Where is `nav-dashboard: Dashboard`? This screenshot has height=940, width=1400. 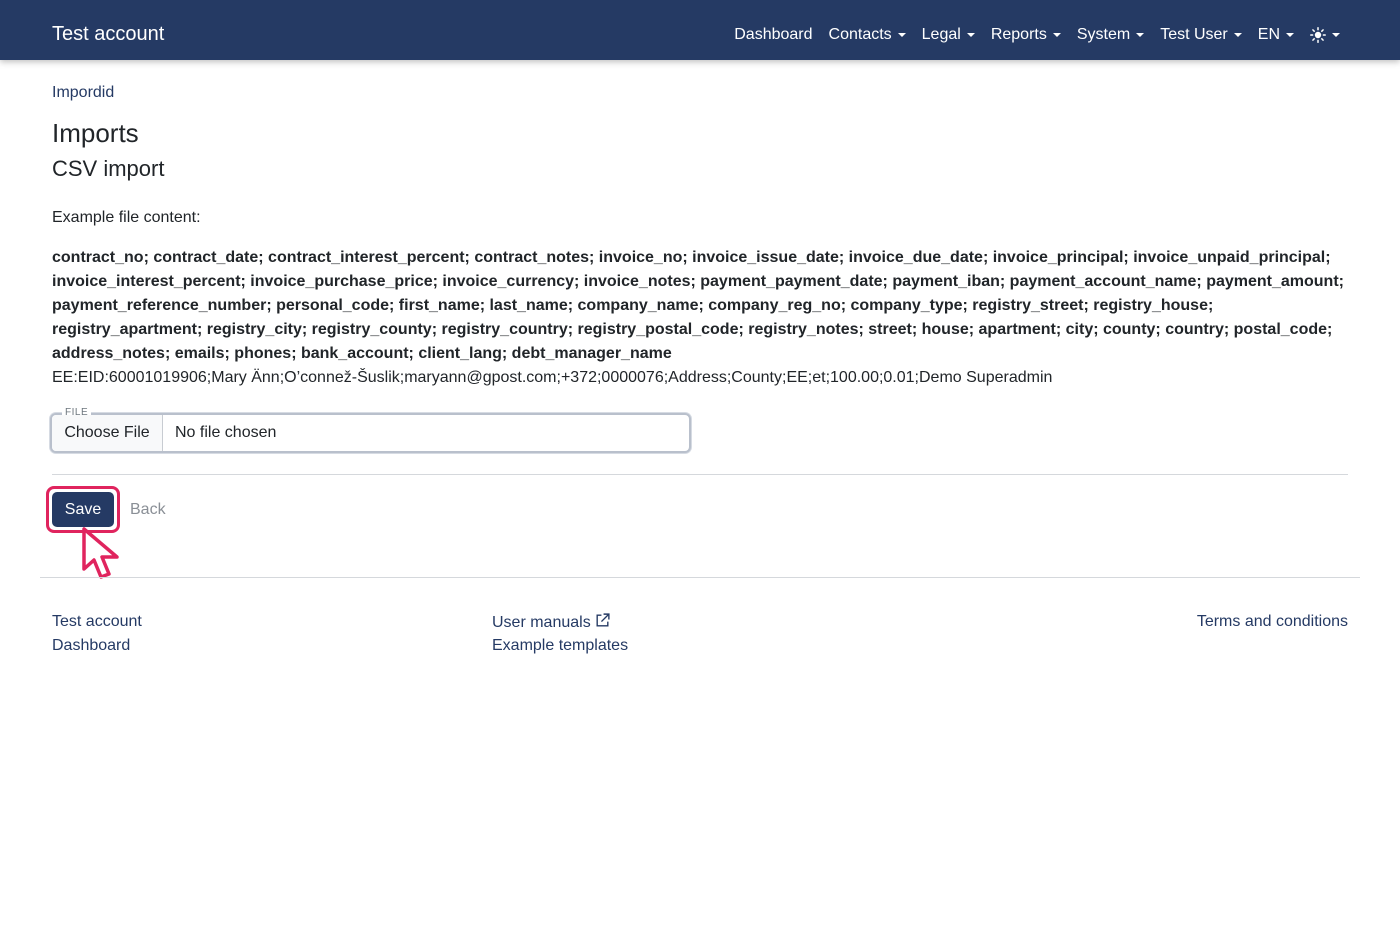
nav-dashboard: Dashboard is located at coordinates (773, 35).